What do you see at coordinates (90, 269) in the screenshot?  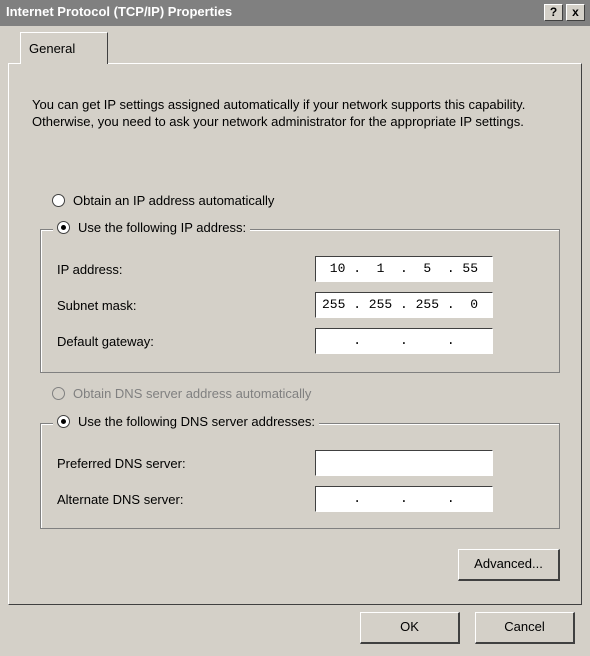 I see `ip-address-label: IP address:` at bounding box center [90, 269].